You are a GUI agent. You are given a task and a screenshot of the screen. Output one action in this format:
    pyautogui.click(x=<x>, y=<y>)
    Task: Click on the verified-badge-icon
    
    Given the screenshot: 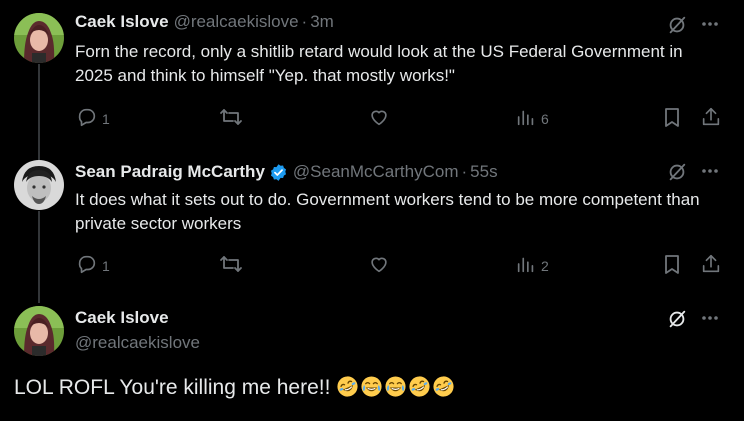 What is the action you would take?
    pyautogui.click(x=278, y=172)
    